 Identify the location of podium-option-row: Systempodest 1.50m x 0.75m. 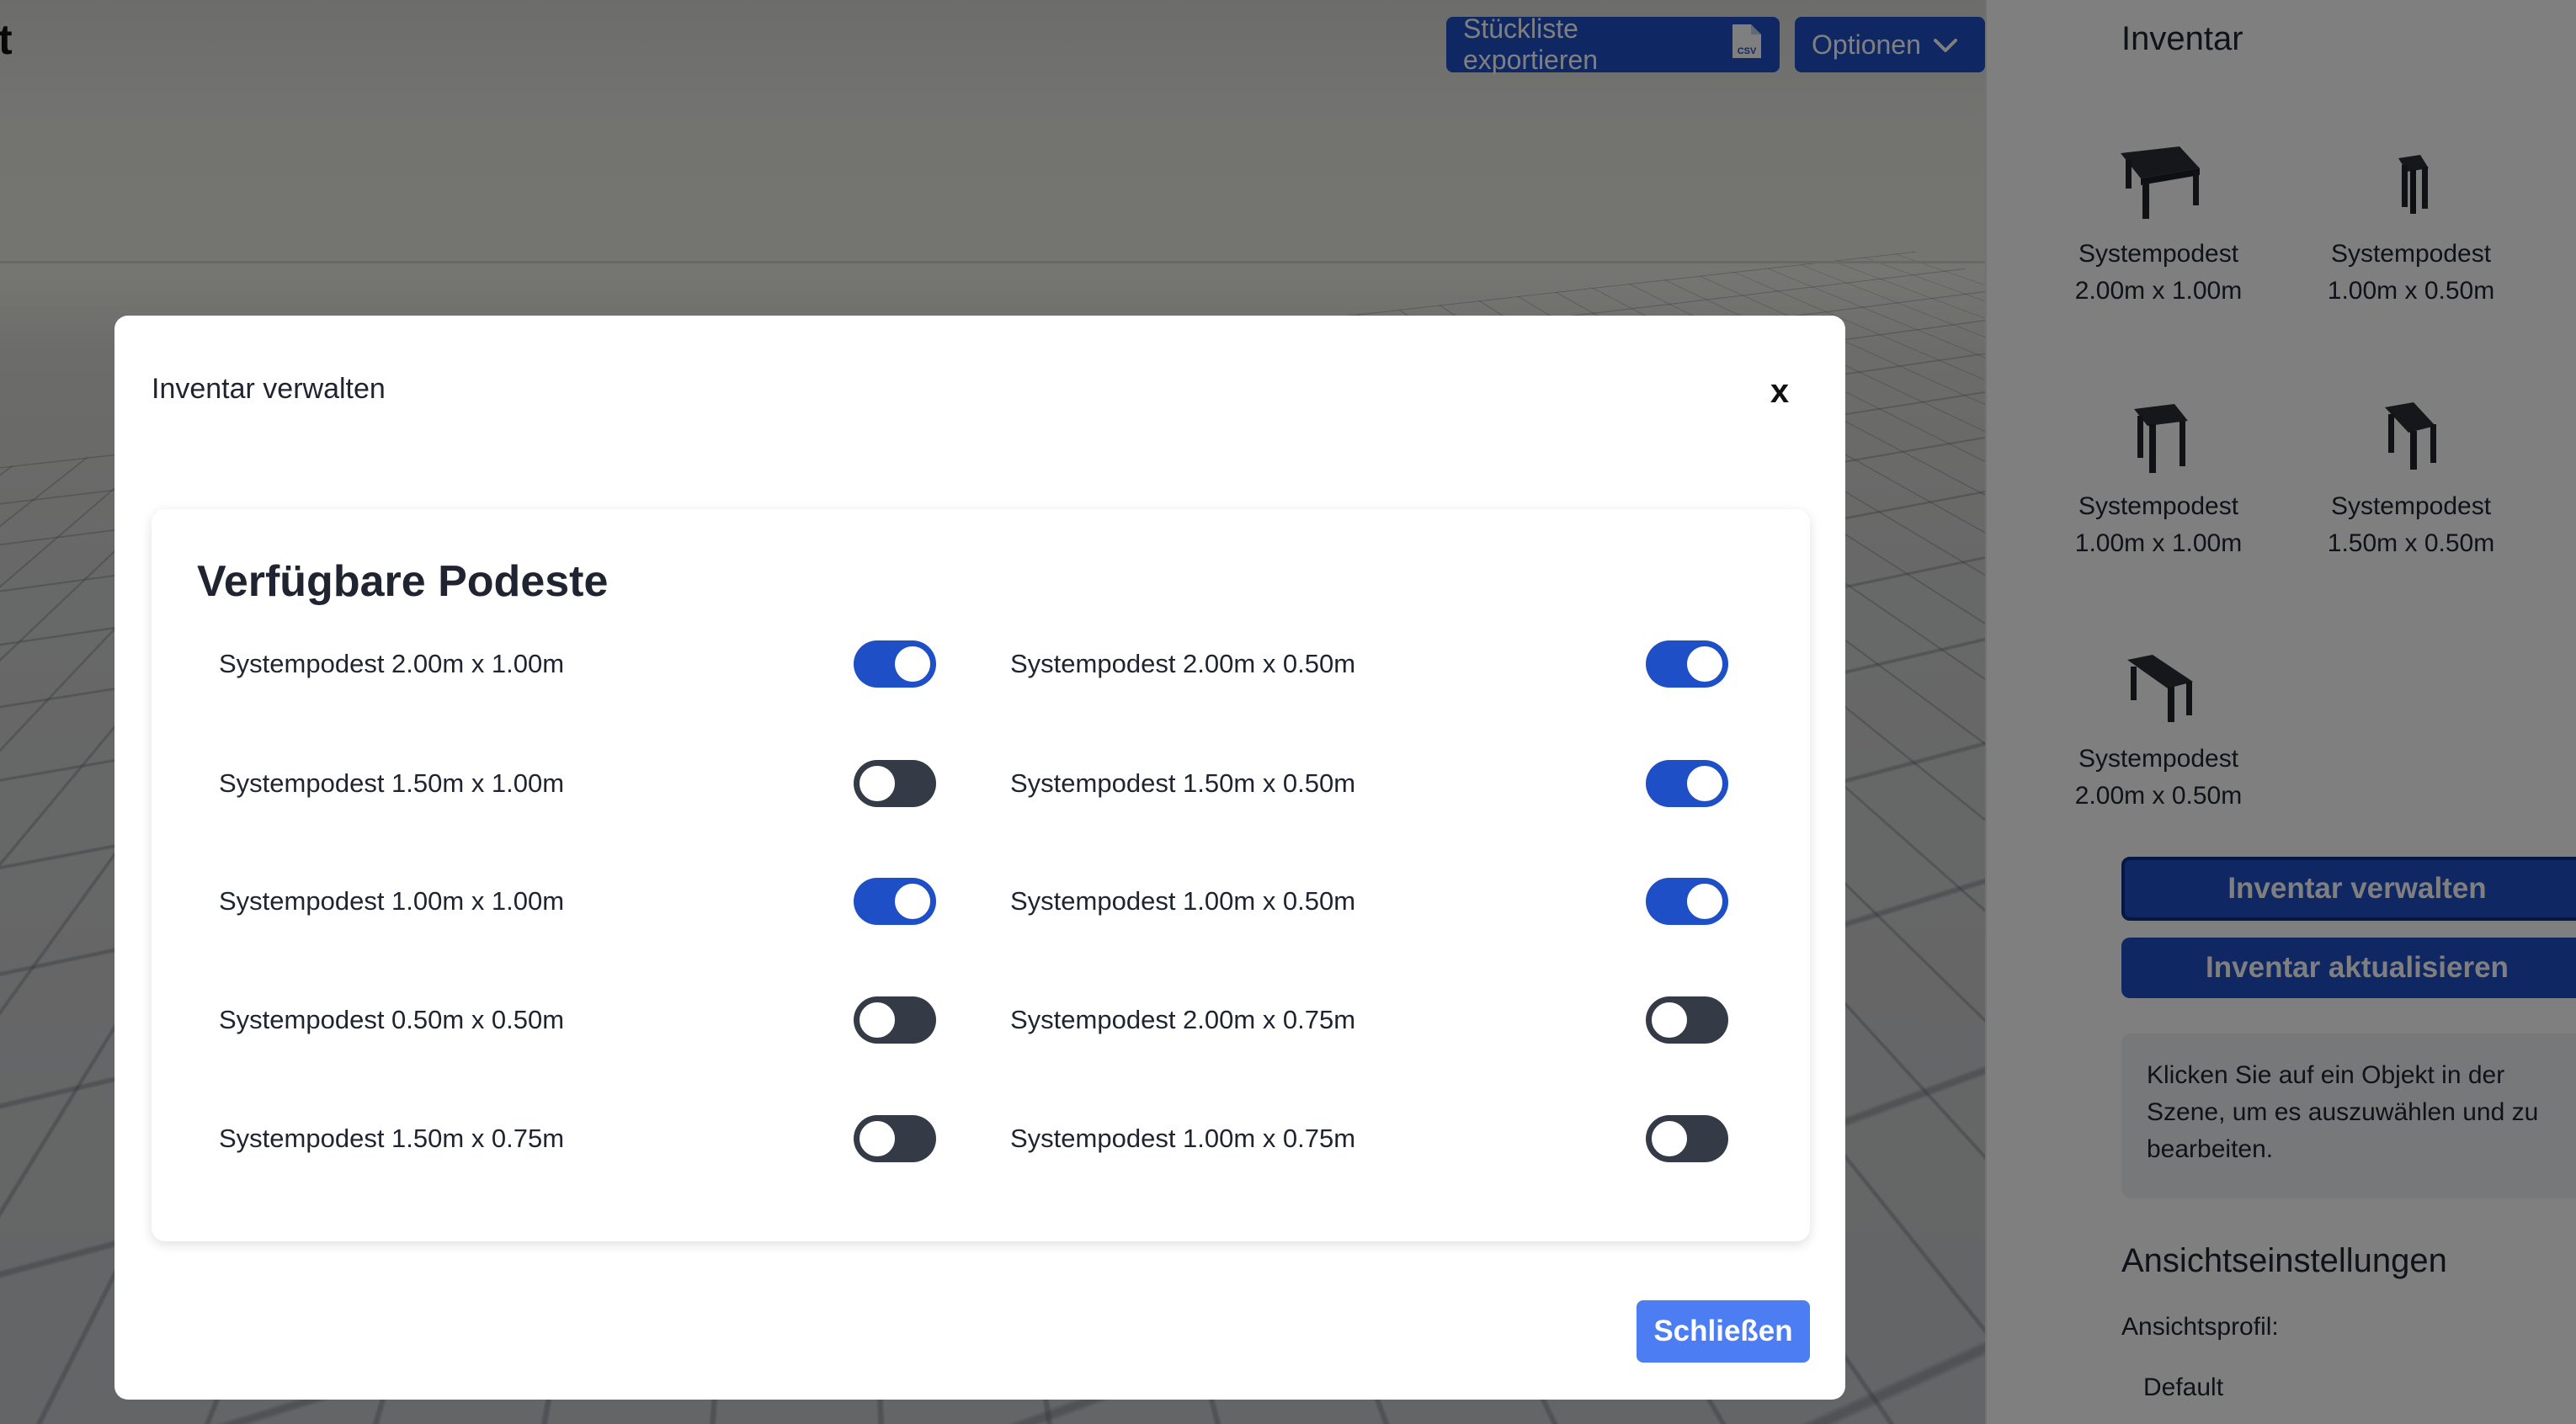
(392, 1138).